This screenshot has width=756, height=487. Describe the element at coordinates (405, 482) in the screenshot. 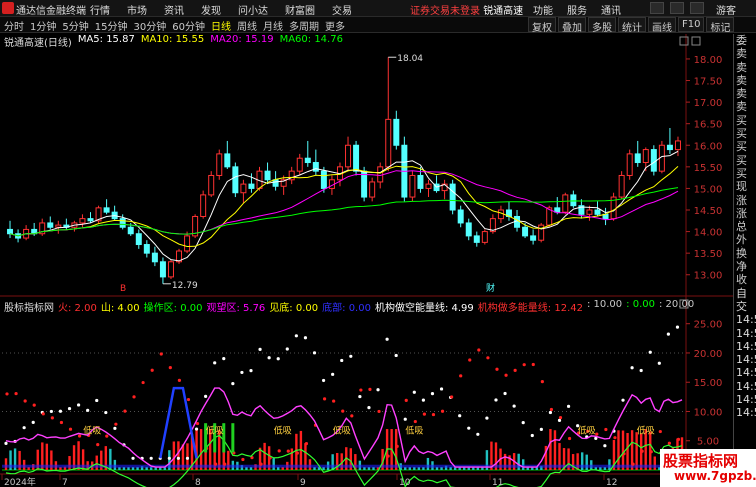

I see `date-label: 10` at that location.